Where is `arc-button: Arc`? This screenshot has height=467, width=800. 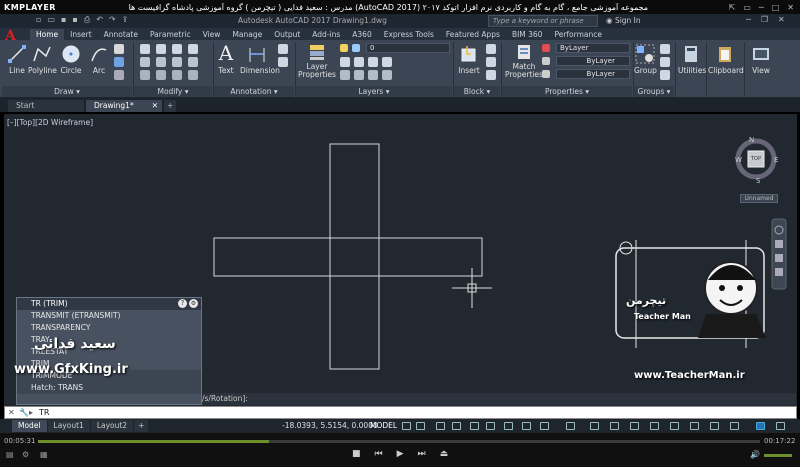 arc-button: Arc is located at coordinates (99, 59).